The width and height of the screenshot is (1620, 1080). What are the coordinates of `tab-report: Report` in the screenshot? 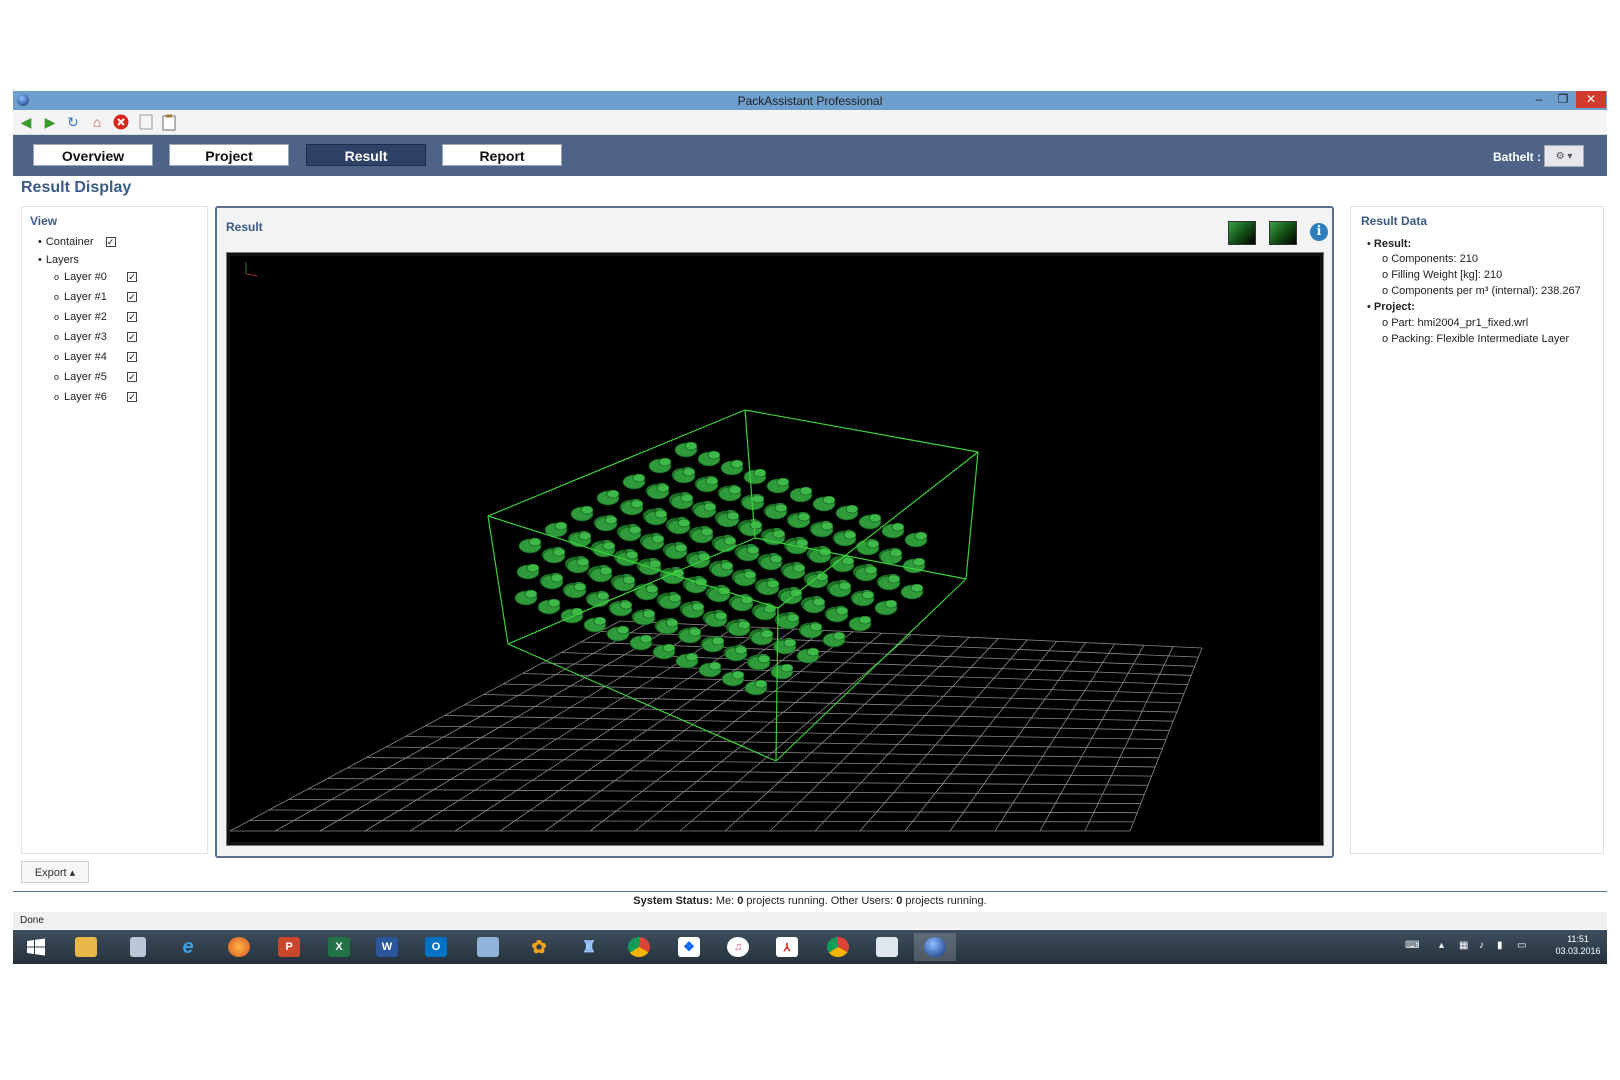 It's located at (502, 155).